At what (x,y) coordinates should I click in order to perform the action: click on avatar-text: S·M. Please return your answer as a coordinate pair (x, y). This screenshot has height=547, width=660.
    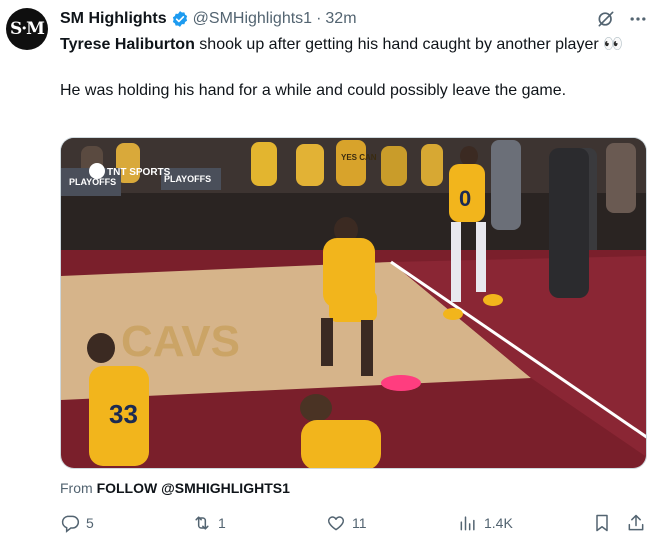
    Looking at the image, I should click on (27, 29).